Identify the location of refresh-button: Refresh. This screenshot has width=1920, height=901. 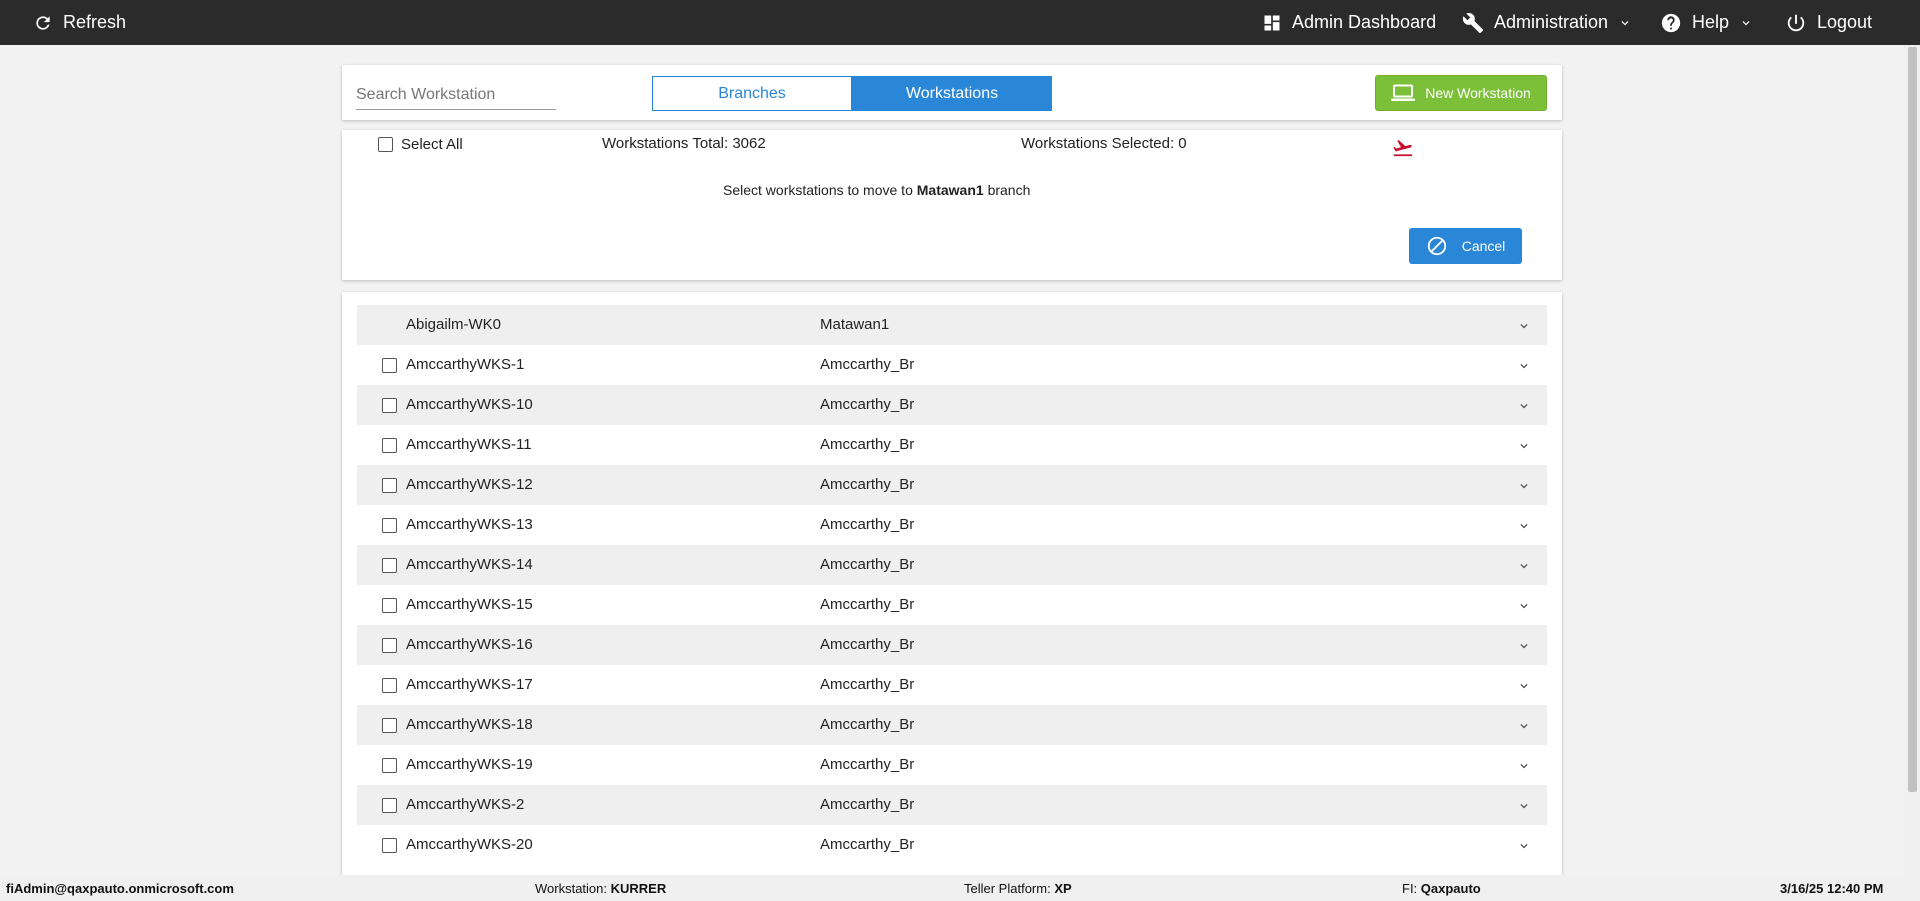
(79, 22).